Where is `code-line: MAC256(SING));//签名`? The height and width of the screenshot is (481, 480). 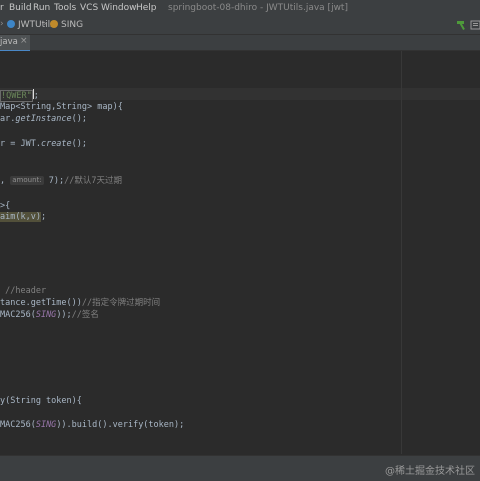
code-line: MAC256(SING));//签名 is located at coordinates (49, 315).